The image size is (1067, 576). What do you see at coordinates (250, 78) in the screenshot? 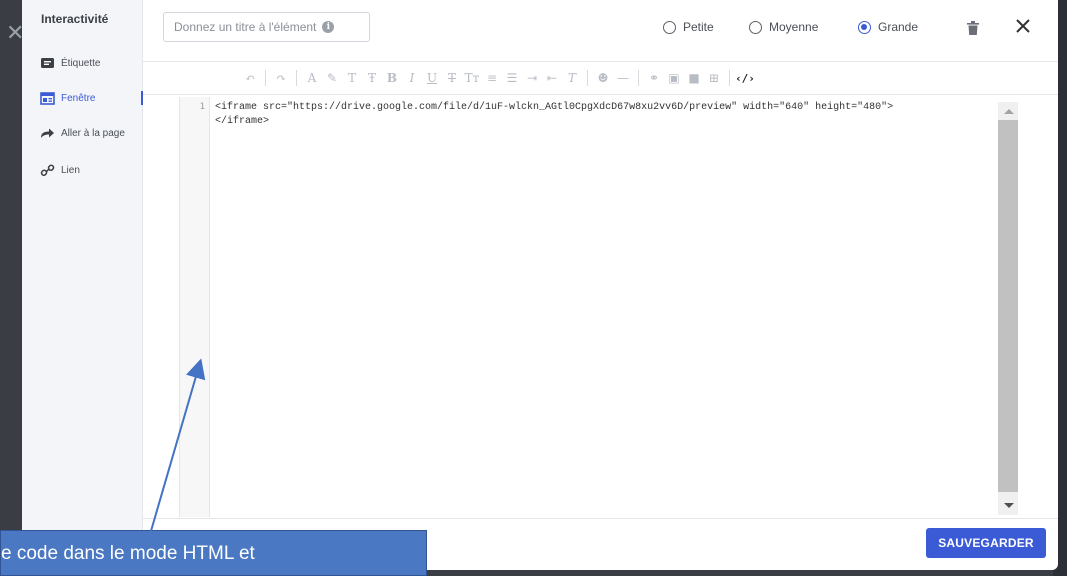
I see `undo-icon: ↶` at bounding box center [250, 78].